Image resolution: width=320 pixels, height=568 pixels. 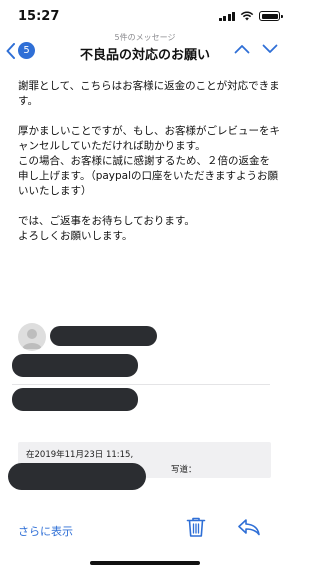 What do you see at coordinates (270, 49) in the screenshot?
I see `next-message-chevron-down-icon` at bounding box center [270, 49].